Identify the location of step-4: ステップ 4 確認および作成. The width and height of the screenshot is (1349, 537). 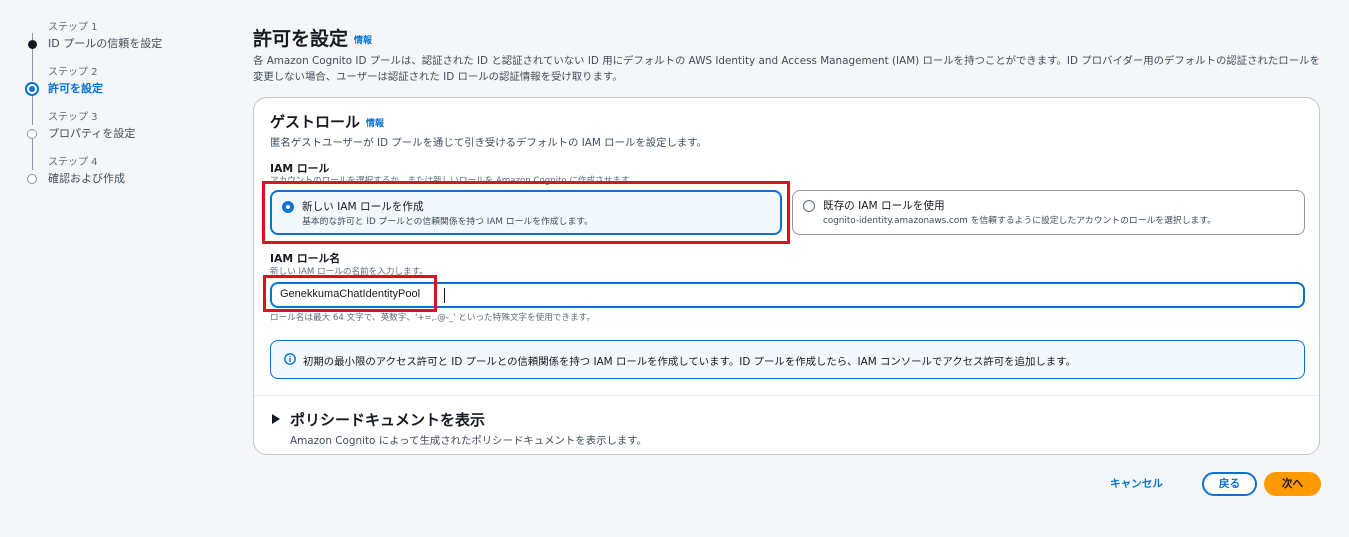
(120, 171).